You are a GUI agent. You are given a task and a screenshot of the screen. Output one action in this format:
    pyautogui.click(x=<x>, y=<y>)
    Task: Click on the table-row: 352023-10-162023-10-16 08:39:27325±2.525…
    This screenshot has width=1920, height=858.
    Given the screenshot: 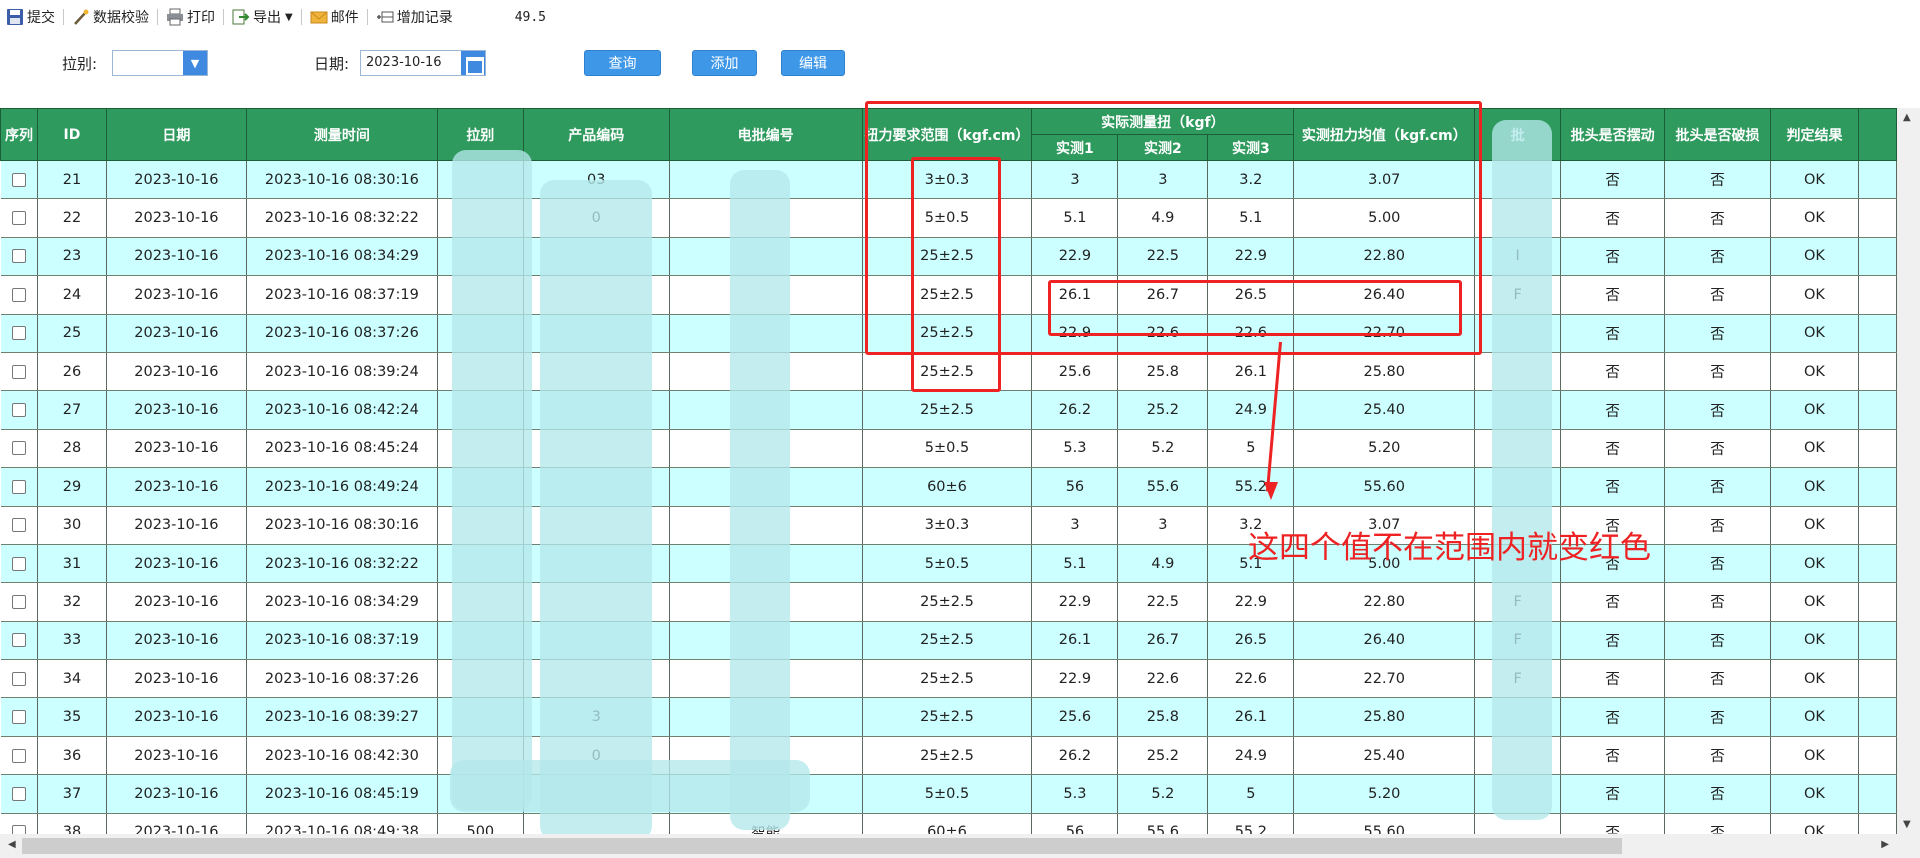 What is the action you would take?
    pyautogui.click(x=948, y=717)
    